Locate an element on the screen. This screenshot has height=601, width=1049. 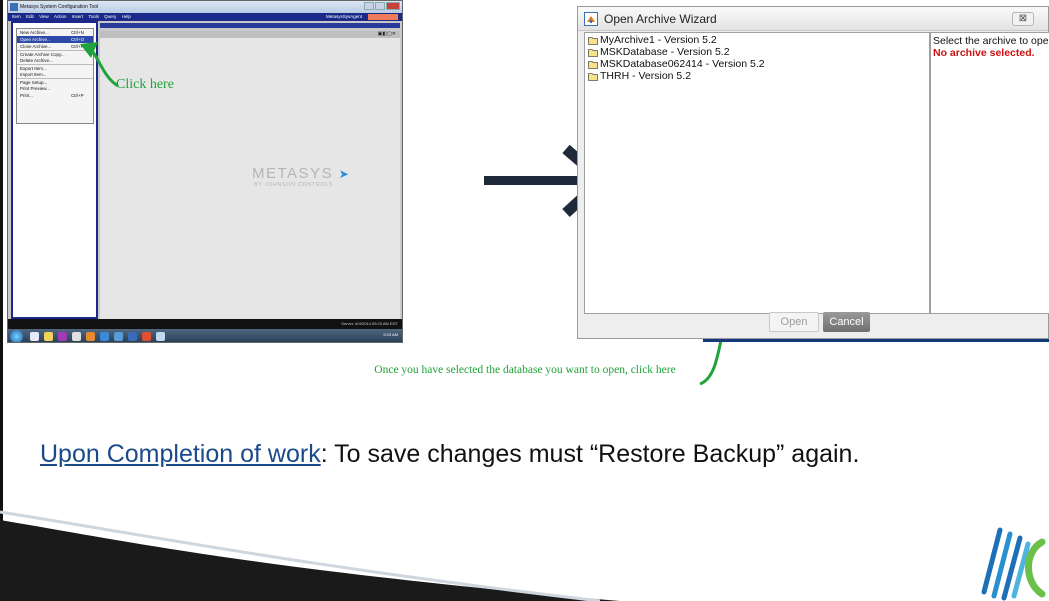
wizard-title: Open Archive Wizard is located at coordinates (660, 19).